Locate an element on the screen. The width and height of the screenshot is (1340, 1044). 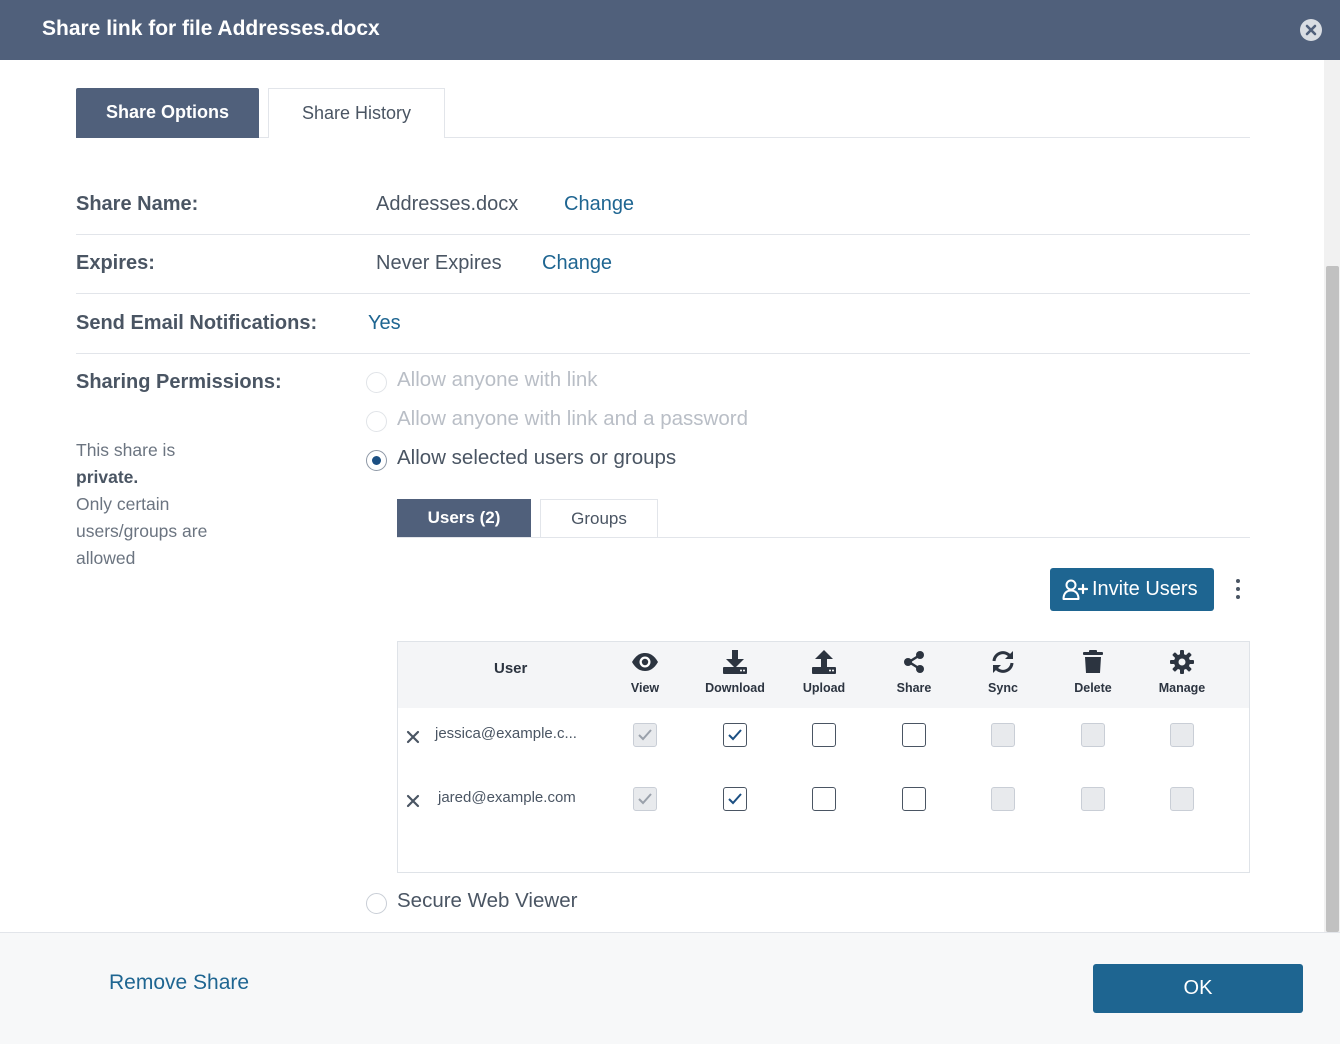
gear-icon is located at coordinates (1182, 662).